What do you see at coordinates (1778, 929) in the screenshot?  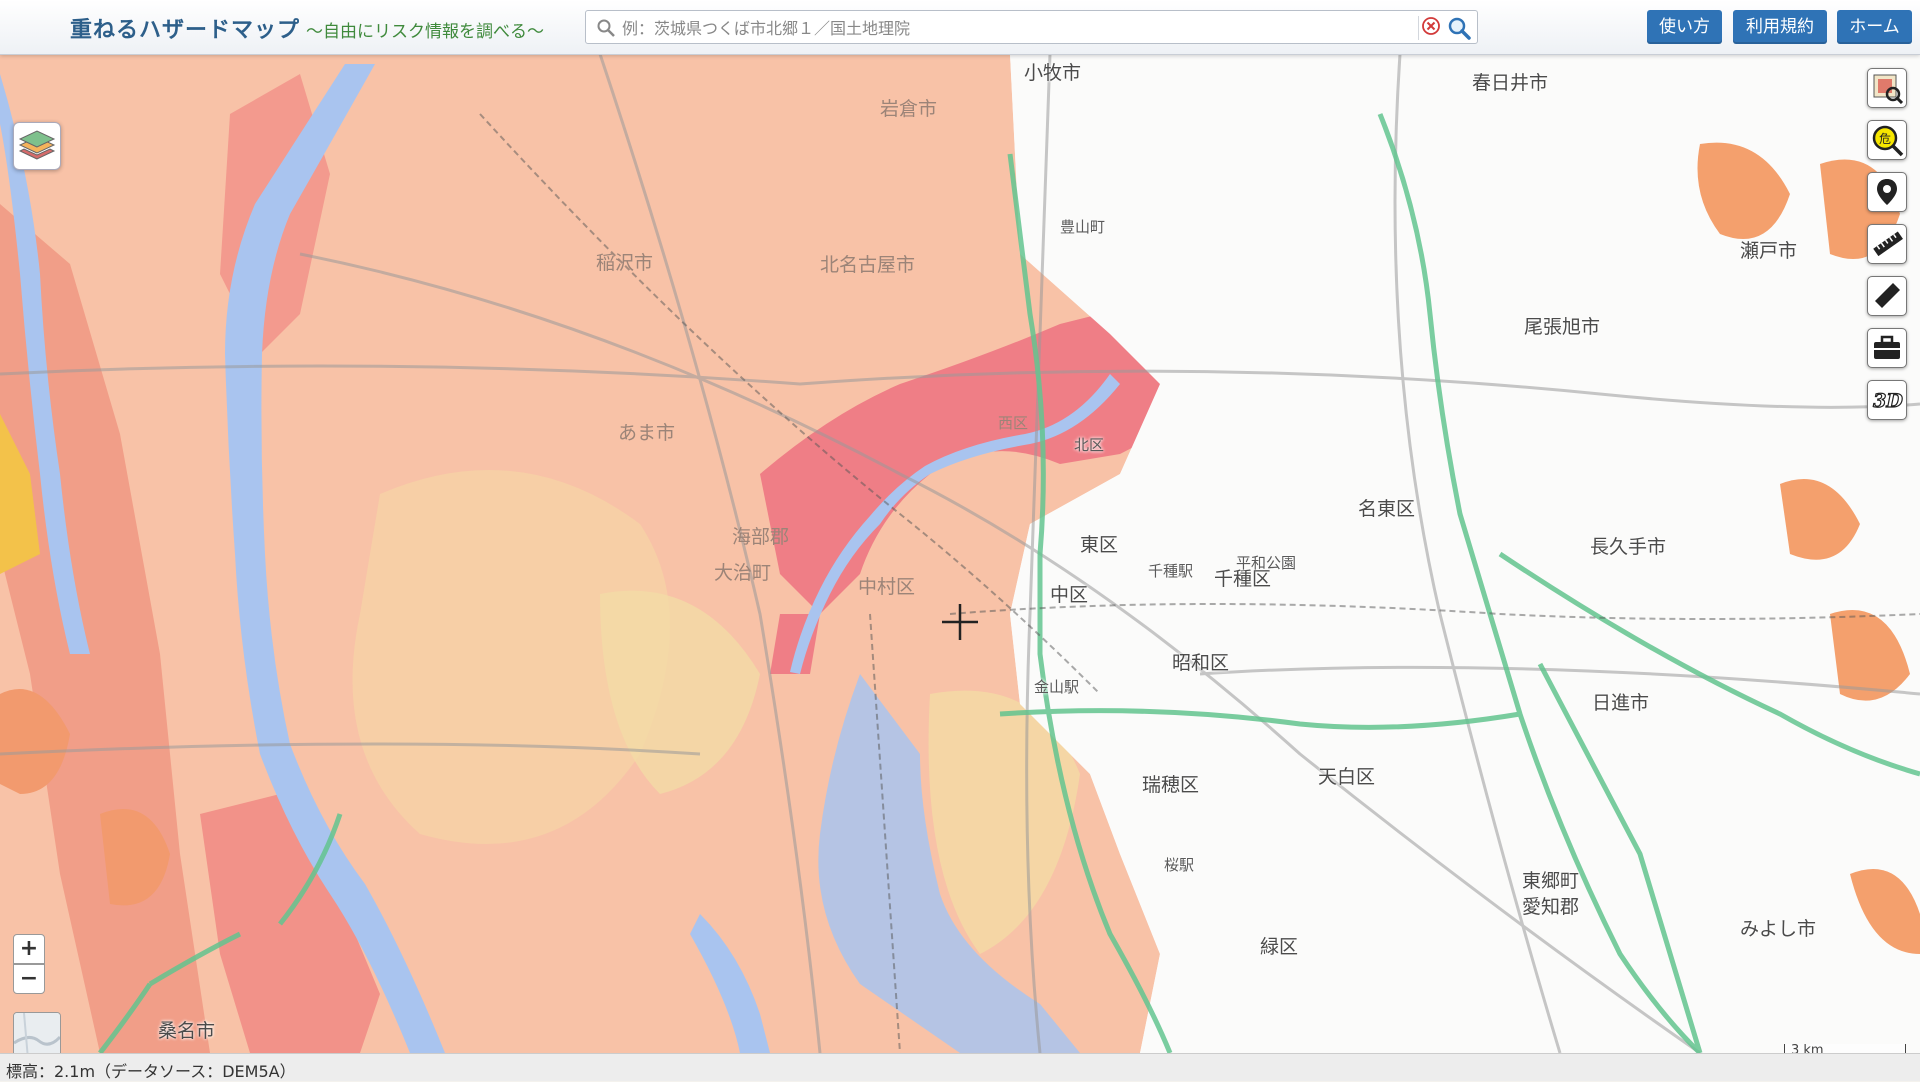 I see `map-label: みよし市` at bounding box center [1778, 929].